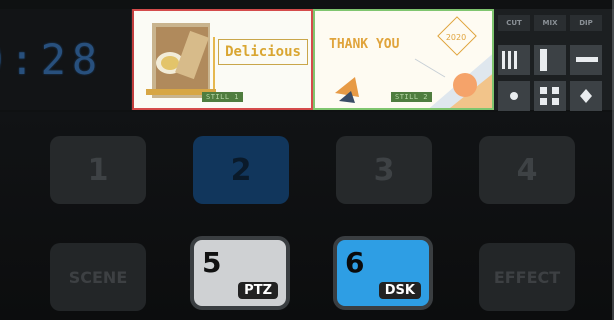  I want to click on still-2-title: THANK YOU, so click(364, 44).